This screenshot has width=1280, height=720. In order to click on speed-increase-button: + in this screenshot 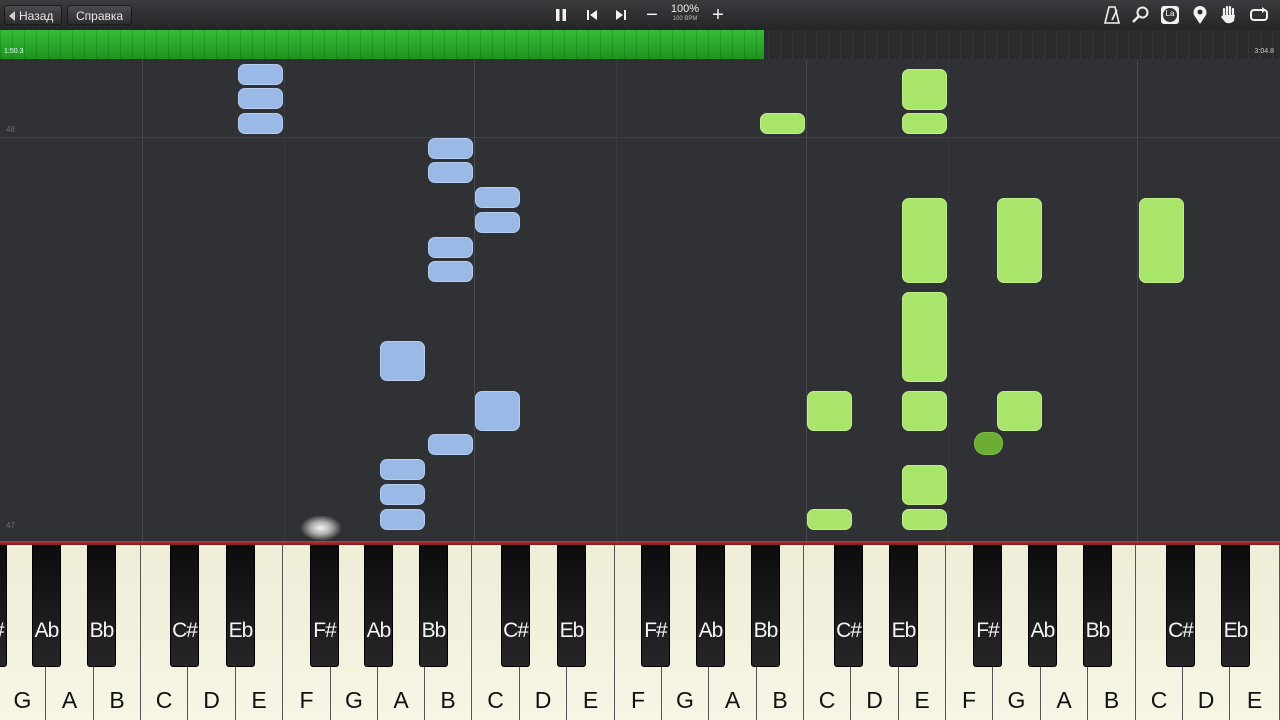, I will do `click(718, 15)`.